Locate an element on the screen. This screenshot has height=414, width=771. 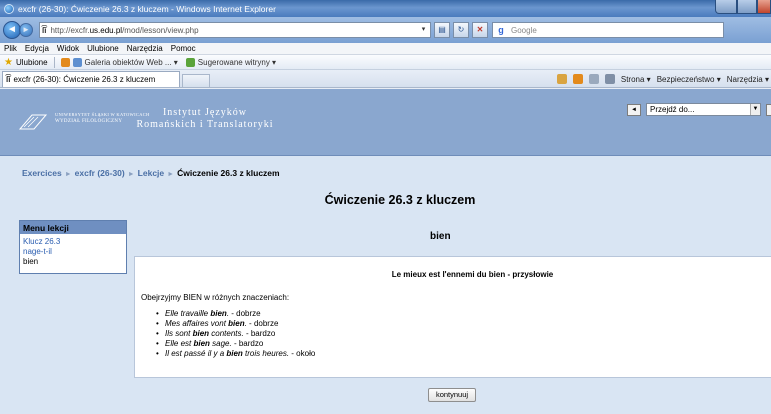
tools-menu: Narzędzia ▾ is located at coordinates (748, 79).